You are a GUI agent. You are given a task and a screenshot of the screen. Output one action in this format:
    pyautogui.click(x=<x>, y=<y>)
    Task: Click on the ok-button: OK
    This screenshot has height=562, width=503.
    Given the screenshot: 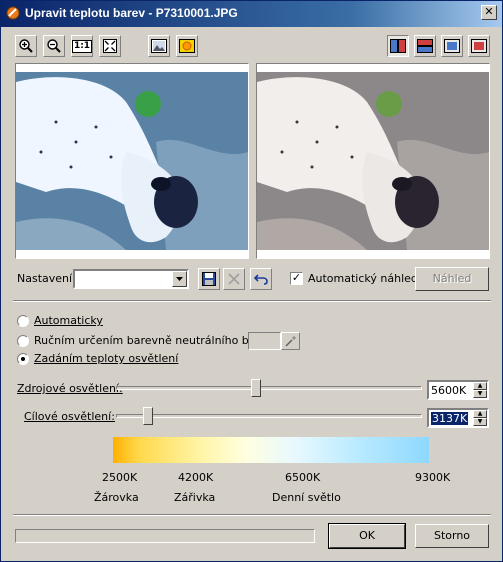 What is the action you would take?
    pyautogui.click(x=367, y=536)
    